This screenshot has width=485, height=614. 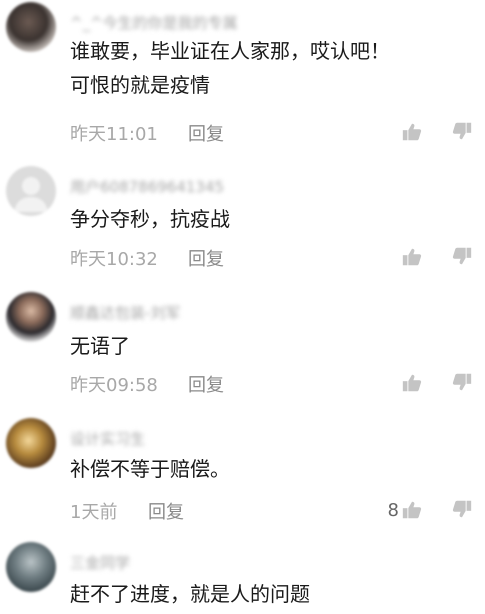 I want to click on comment-text: 补偿不等于赔偿。, so click(x=150, y=469).